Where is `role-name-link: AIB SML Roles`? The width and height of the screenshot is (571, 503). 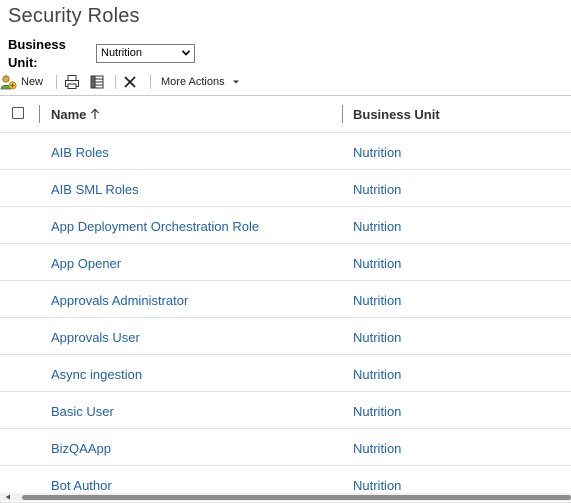 role-name-link: AIB SML Roles is located at coordinates (95, 189).